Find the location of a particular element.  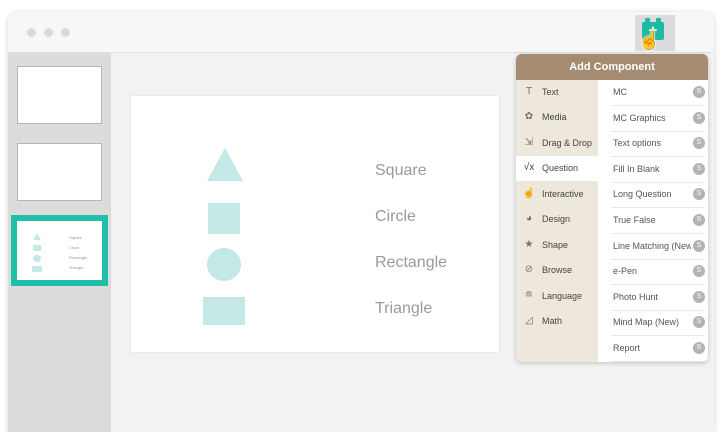

rectangle-shape is located at coordinates (224, 311).